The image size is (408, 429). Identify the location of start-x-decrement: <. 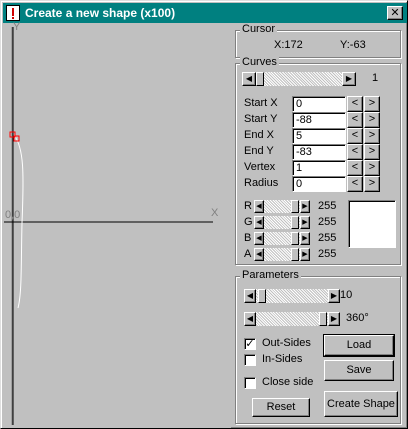
(355, 104).